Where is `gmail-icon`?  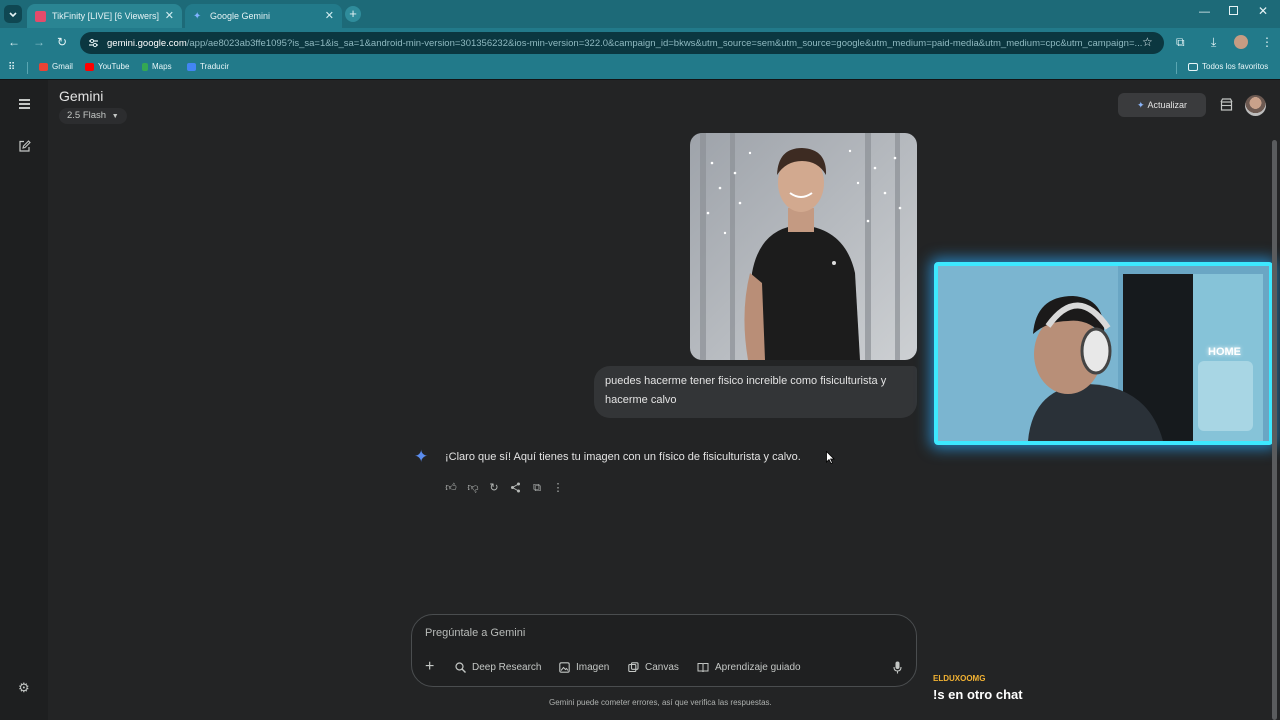
gmail-icon is located at coordinates (43, 66).